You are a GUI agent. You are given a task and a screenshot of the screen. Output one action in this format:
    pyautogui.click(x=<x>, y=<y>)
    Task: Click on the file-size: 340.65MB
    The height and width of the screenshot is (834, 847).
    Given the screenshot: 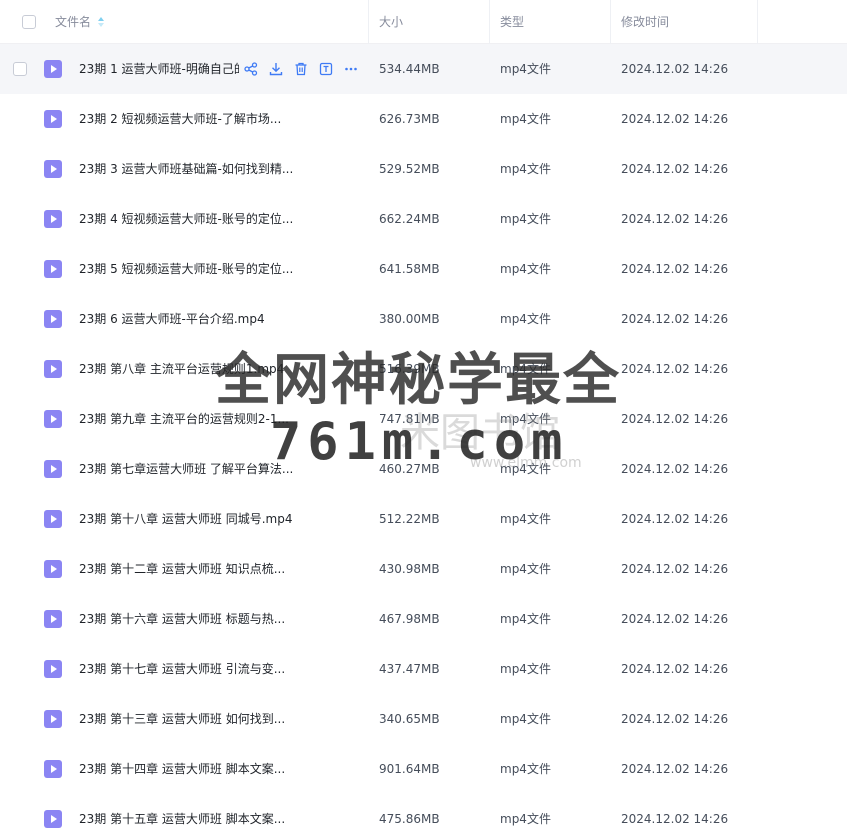 What is the action you would take?
    pyautogui.click(x=409, y=719)
    